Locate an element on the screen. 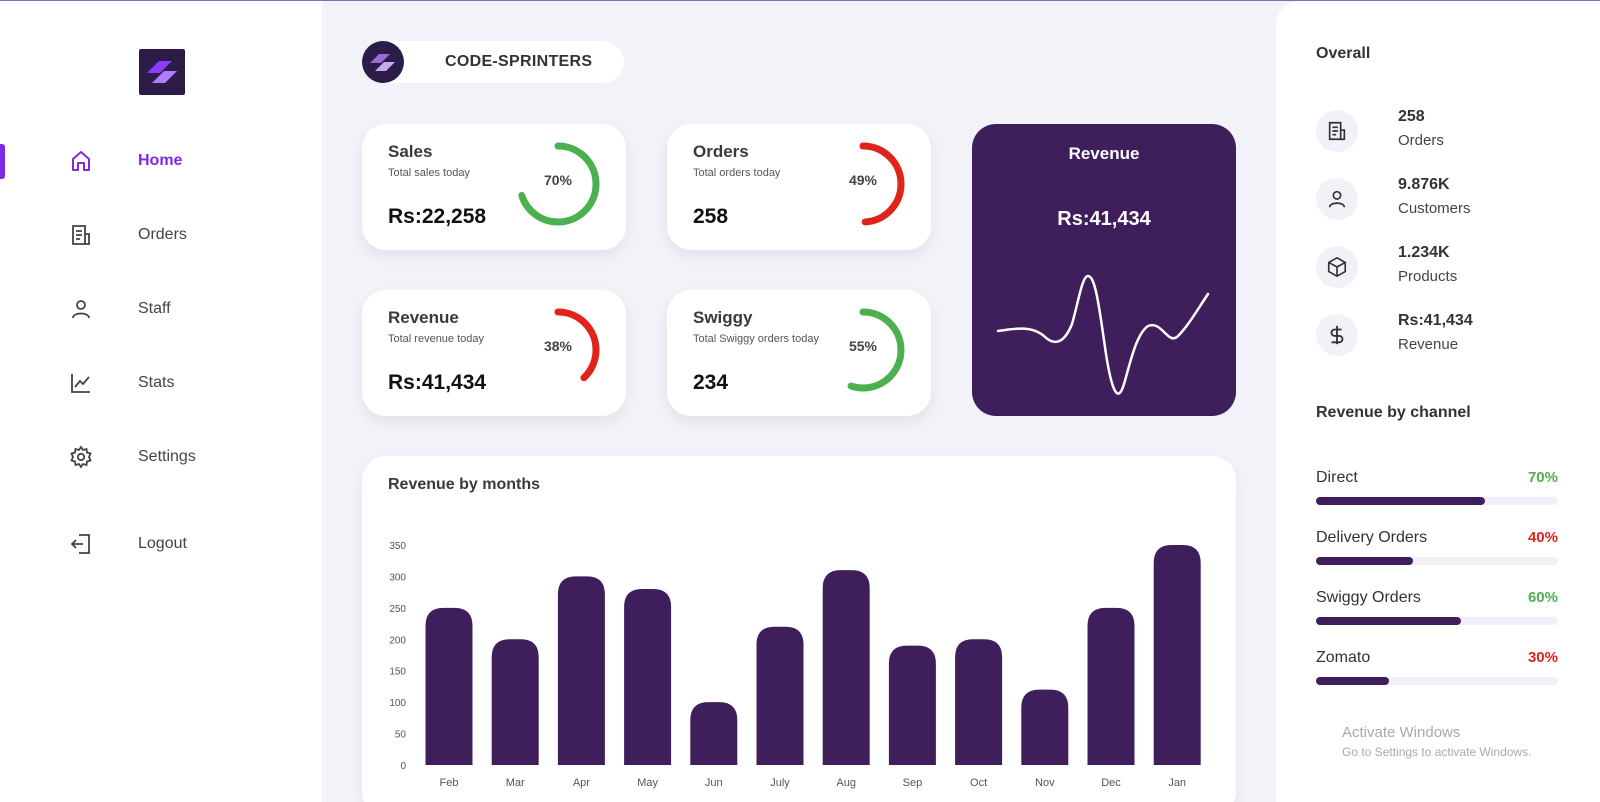 Image resolution: width=1600 pixels, height=802 pixels. revenue-sparkline is located at coordinates (1103, 334).